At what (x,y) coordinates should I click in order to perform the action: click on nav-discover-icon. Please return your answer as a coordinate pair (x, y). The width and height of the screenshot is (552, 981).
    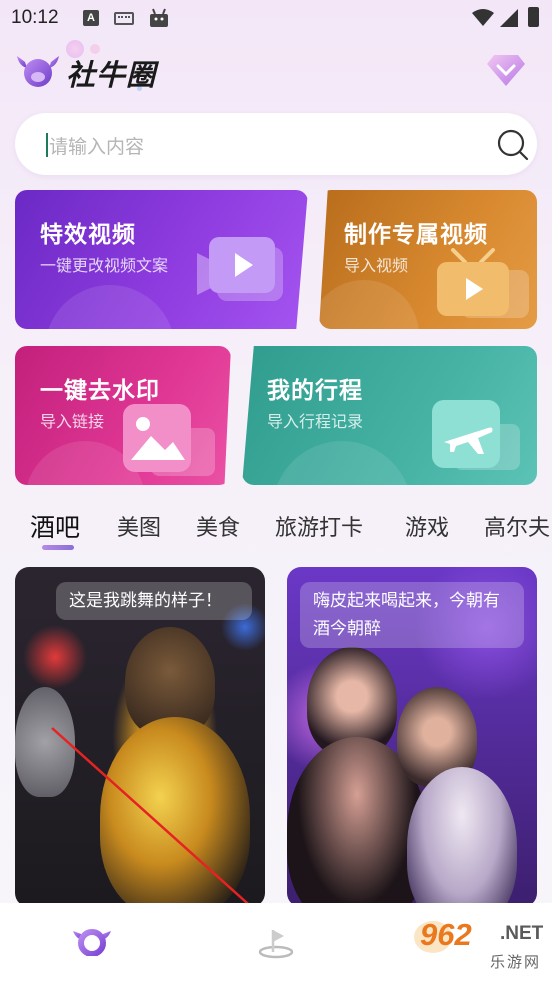
    Looking at the image, I should click on (276, 942).